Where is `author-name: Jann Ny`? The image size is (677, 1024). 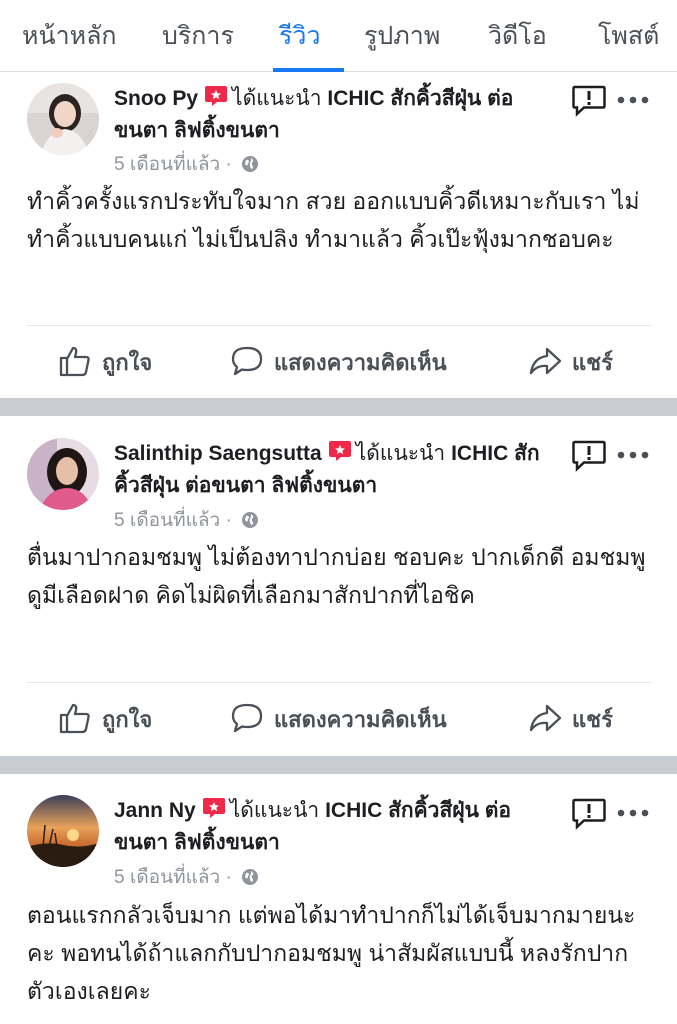 author-name: Jann Ny is located at coordinates (155, 810).